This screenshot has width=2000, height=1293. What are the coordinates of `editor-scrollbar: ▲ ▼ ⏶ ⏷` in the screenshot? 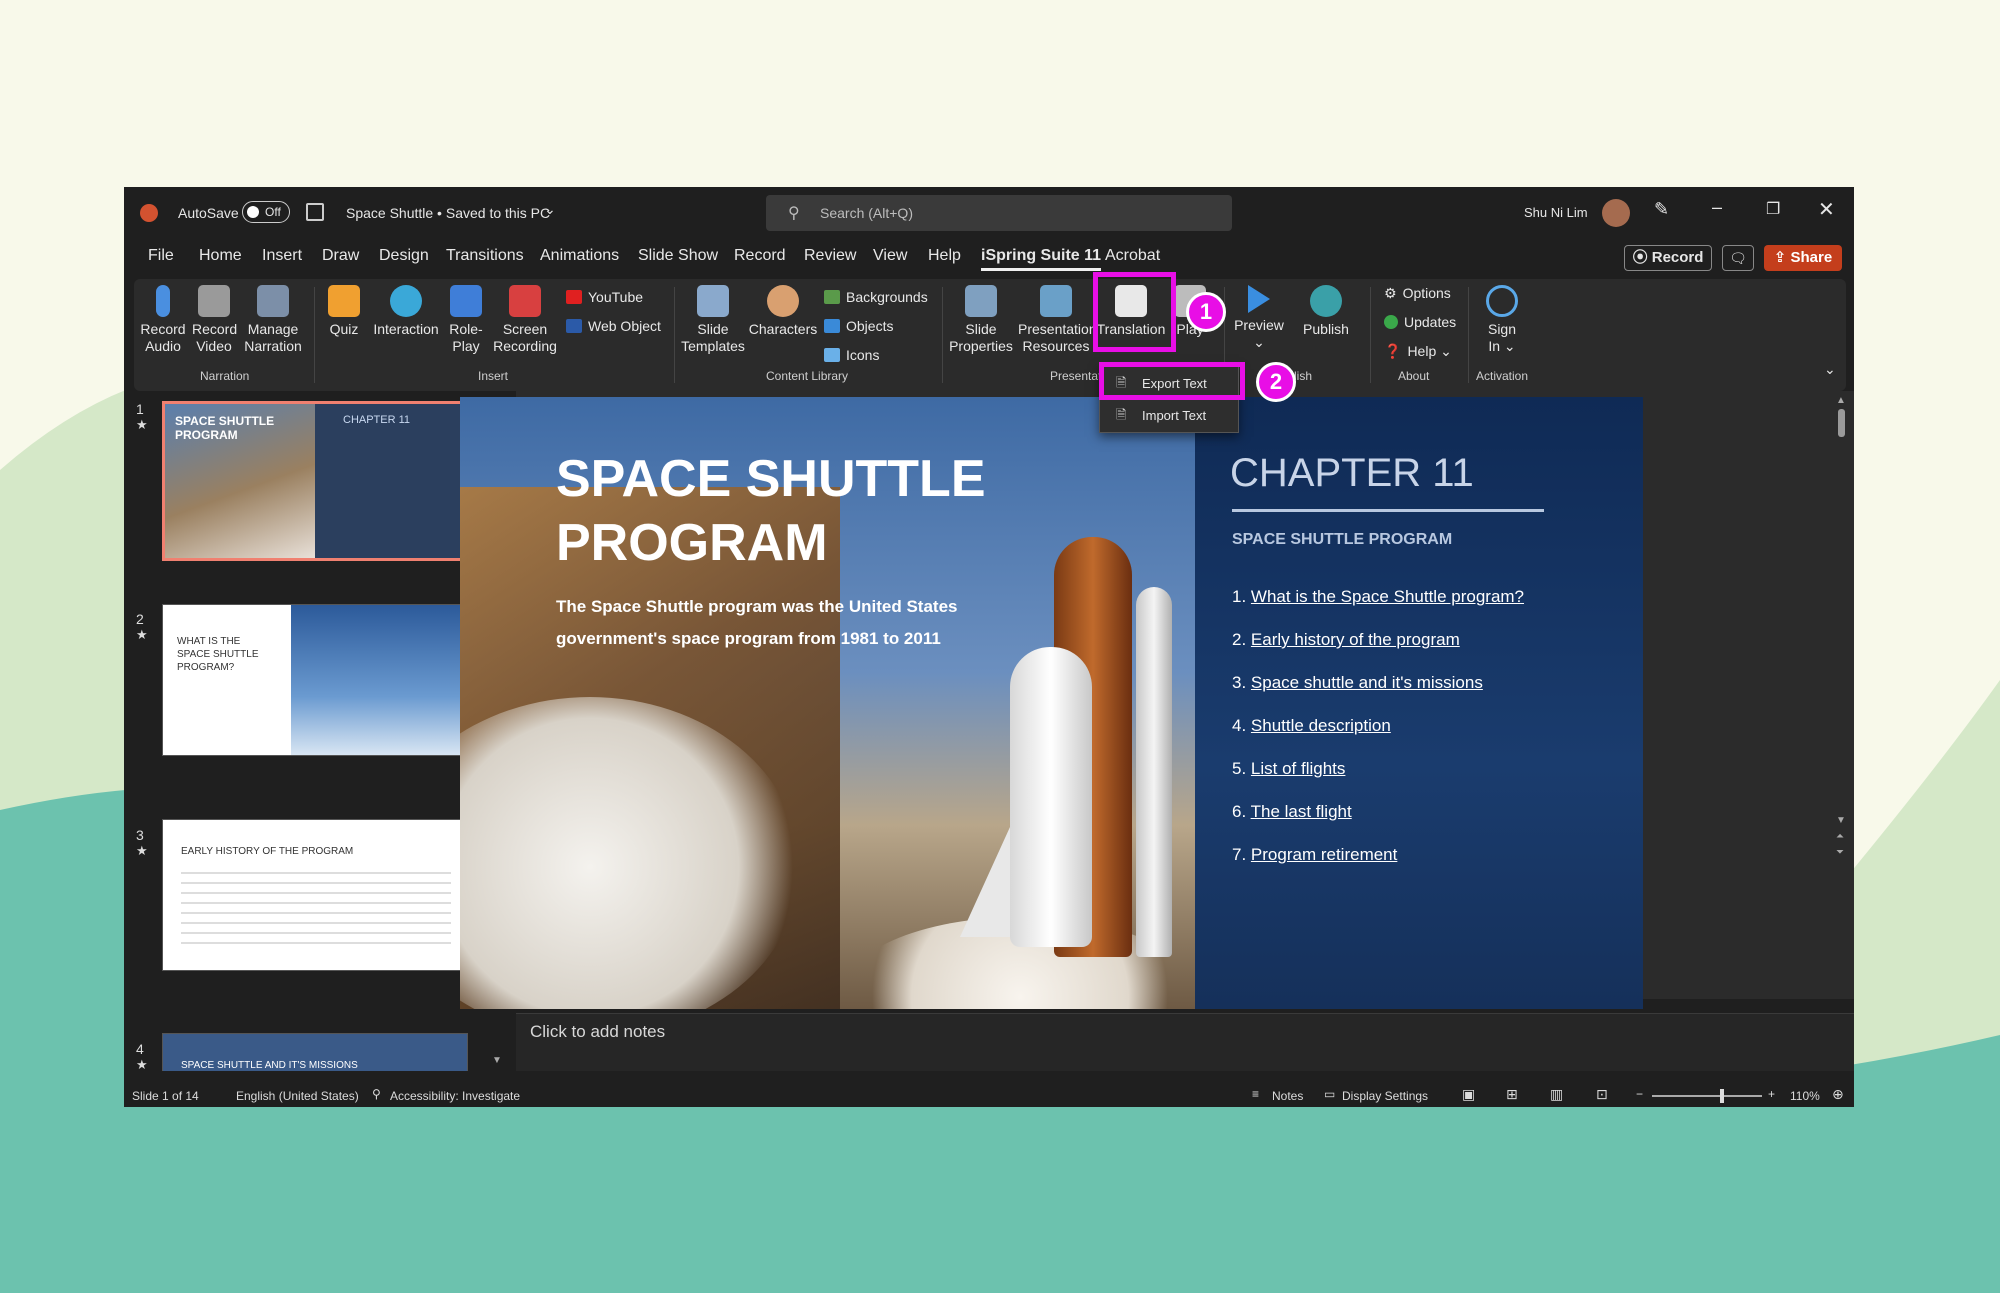 It's located at (1841, 630).